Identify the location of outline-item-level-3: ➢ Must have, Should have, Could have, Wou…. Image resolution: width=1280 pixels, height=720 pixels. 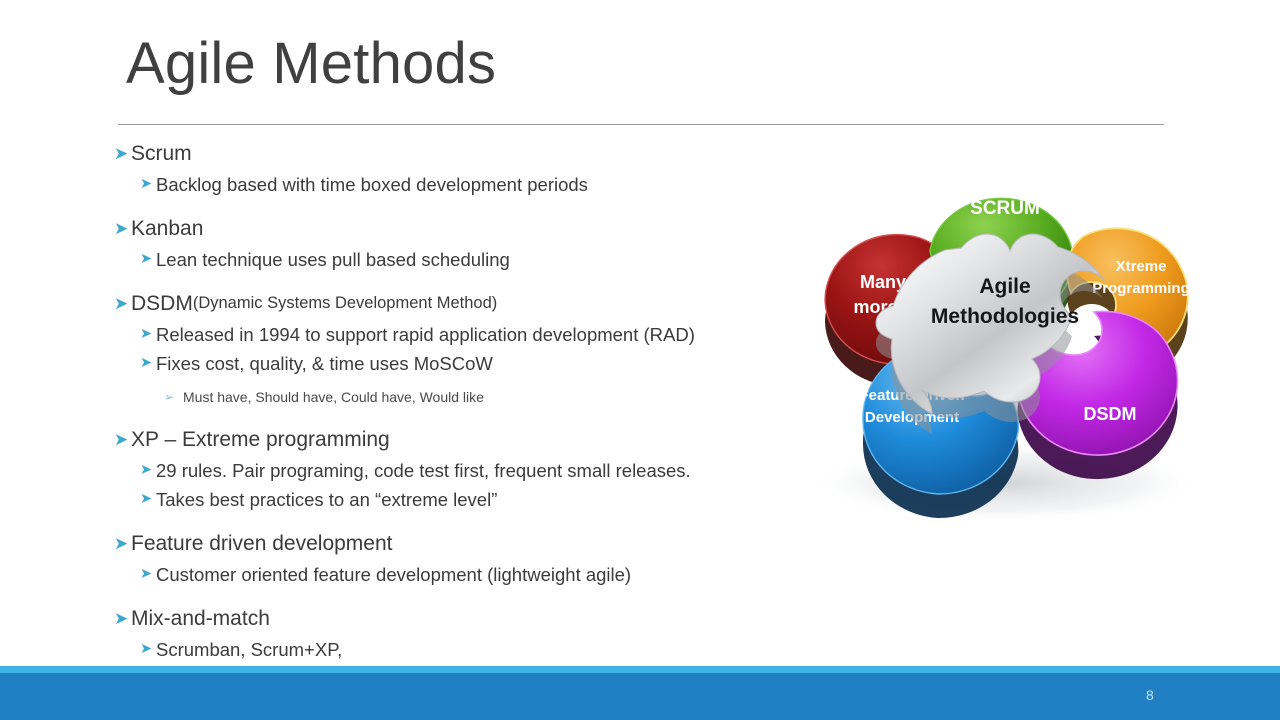
(459, 397).